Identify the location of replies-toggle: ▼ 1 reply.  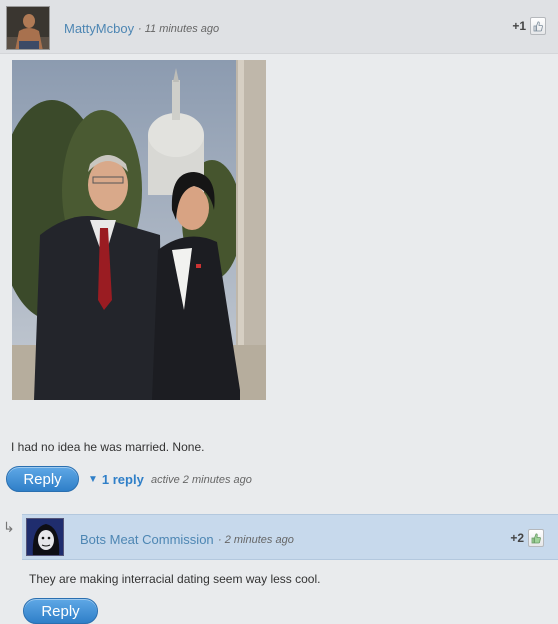
(116, 479).